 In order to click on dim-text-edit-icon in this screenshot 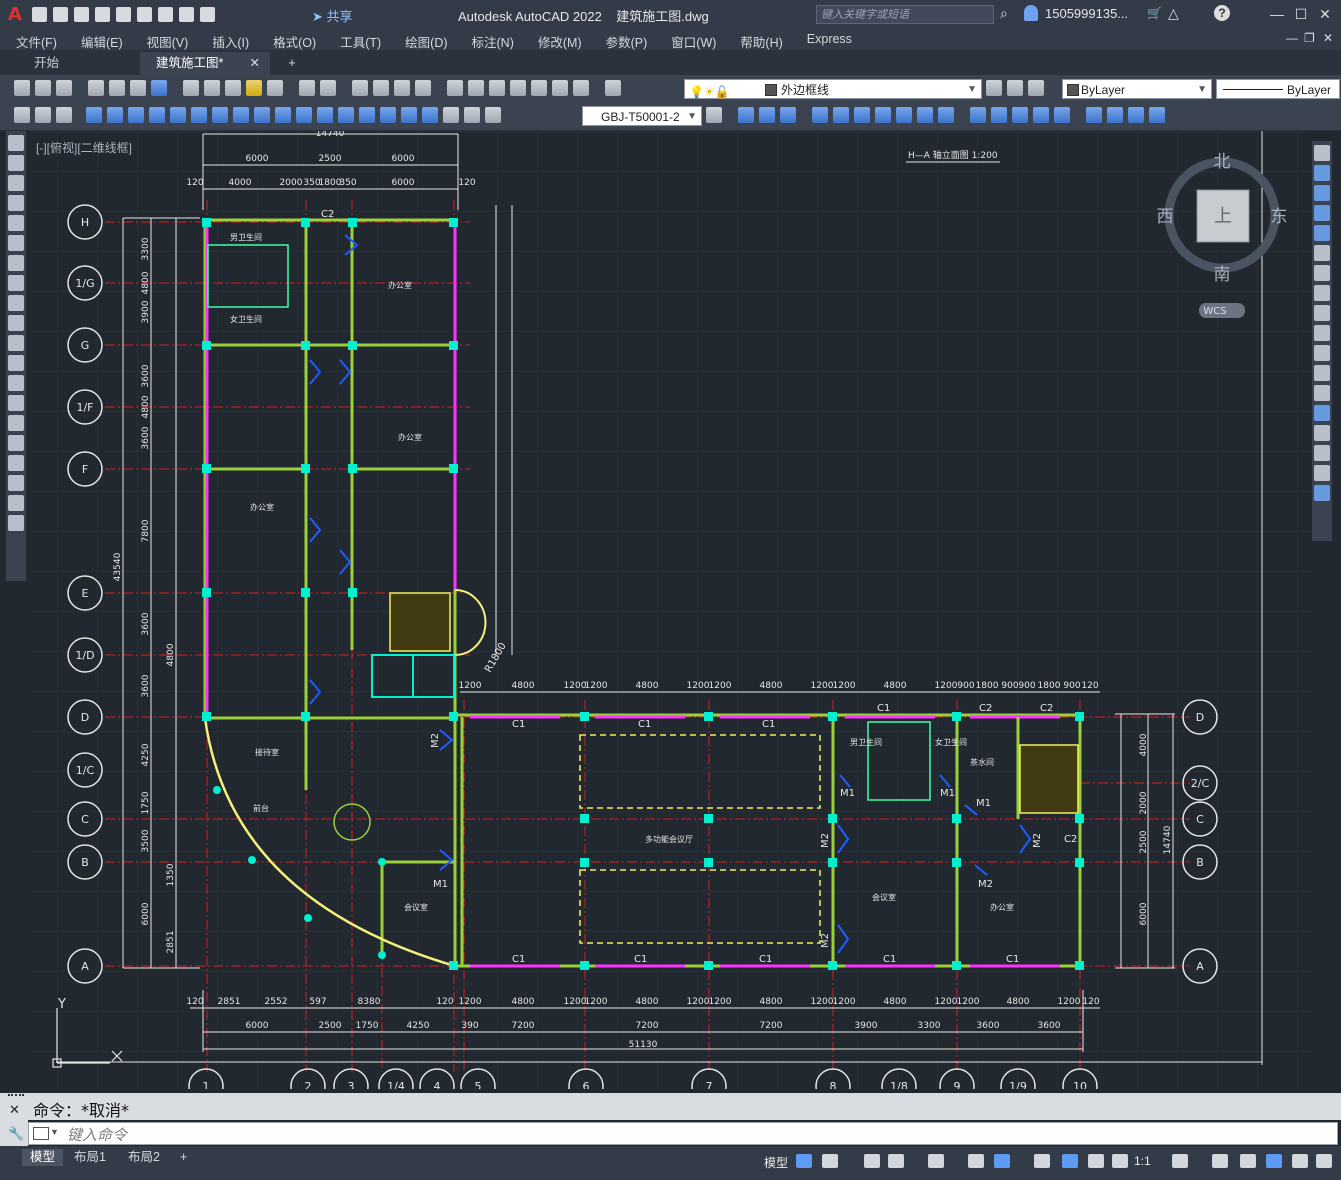, I will do `click(472, 115)`.